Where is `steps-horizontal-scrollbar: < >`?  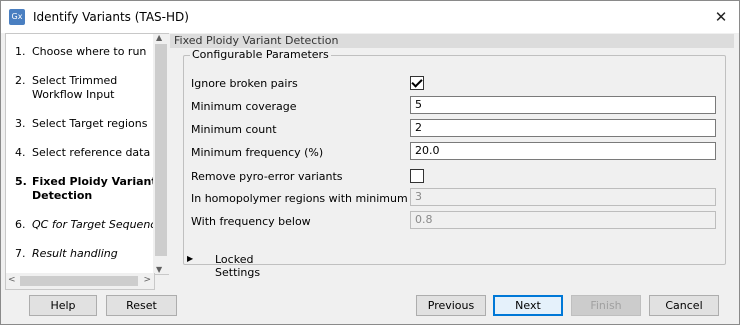
steps-horizontal-scrollbar: < > is located at coordinates (80, 281).